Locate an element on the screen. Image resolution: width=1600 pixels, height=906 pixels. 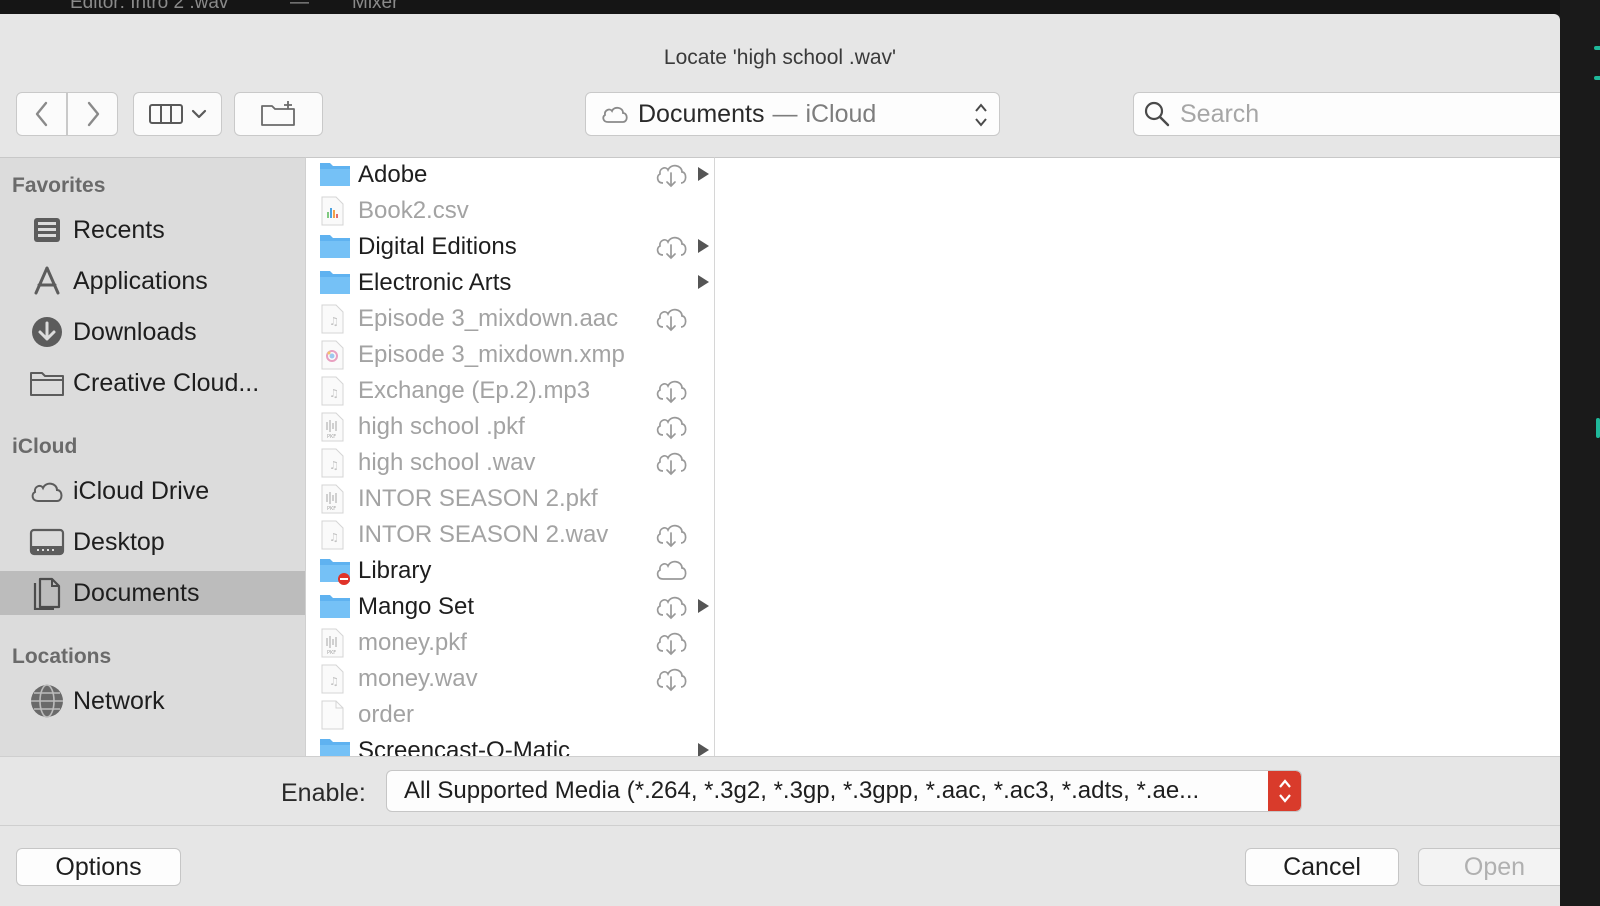
sidebar-item-recents: Recents is located at coordinates (152, 230).